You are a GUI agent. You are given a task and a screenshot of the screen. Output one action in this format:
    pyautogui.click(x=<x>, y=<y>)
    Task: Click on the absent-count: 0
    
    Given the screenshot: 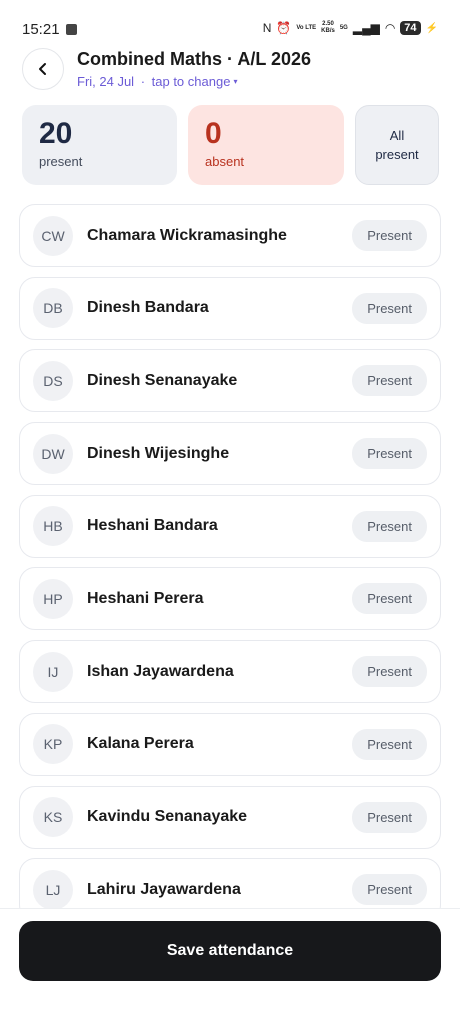 What is the action you would take?
    pyautogui.click(x=213, y=133)
    